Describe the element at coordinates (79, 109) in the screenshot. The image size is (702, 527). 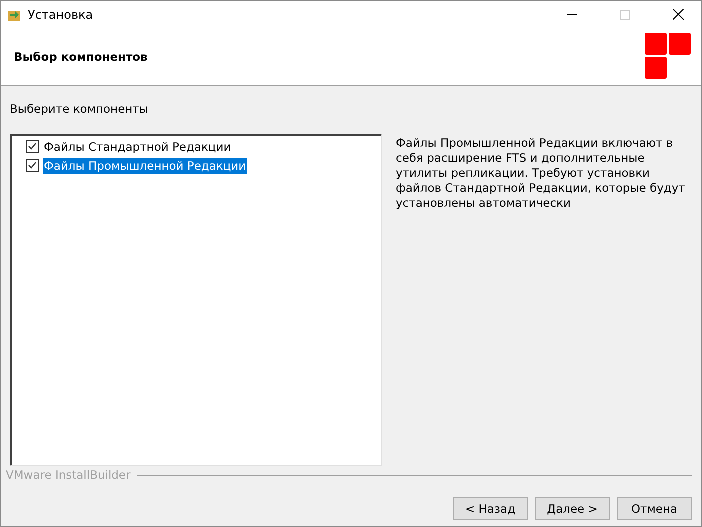
I see `prompt-label: Выберите компоненты` at that location.